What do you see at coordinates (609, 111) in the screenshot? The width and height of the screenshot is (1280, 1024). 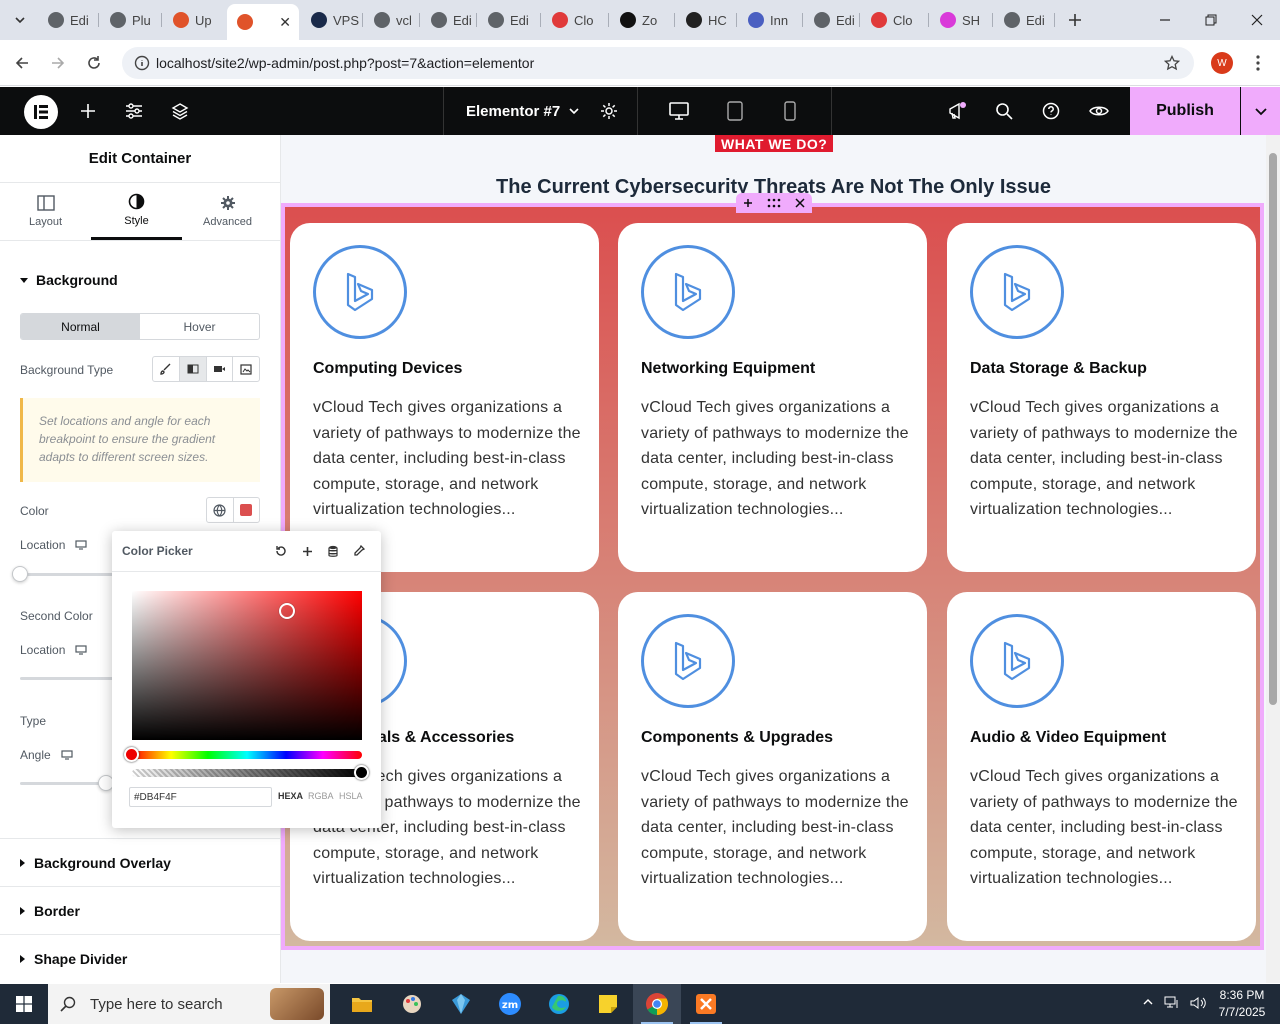 I see `page-settings-button` at bounding box center [609, 111].